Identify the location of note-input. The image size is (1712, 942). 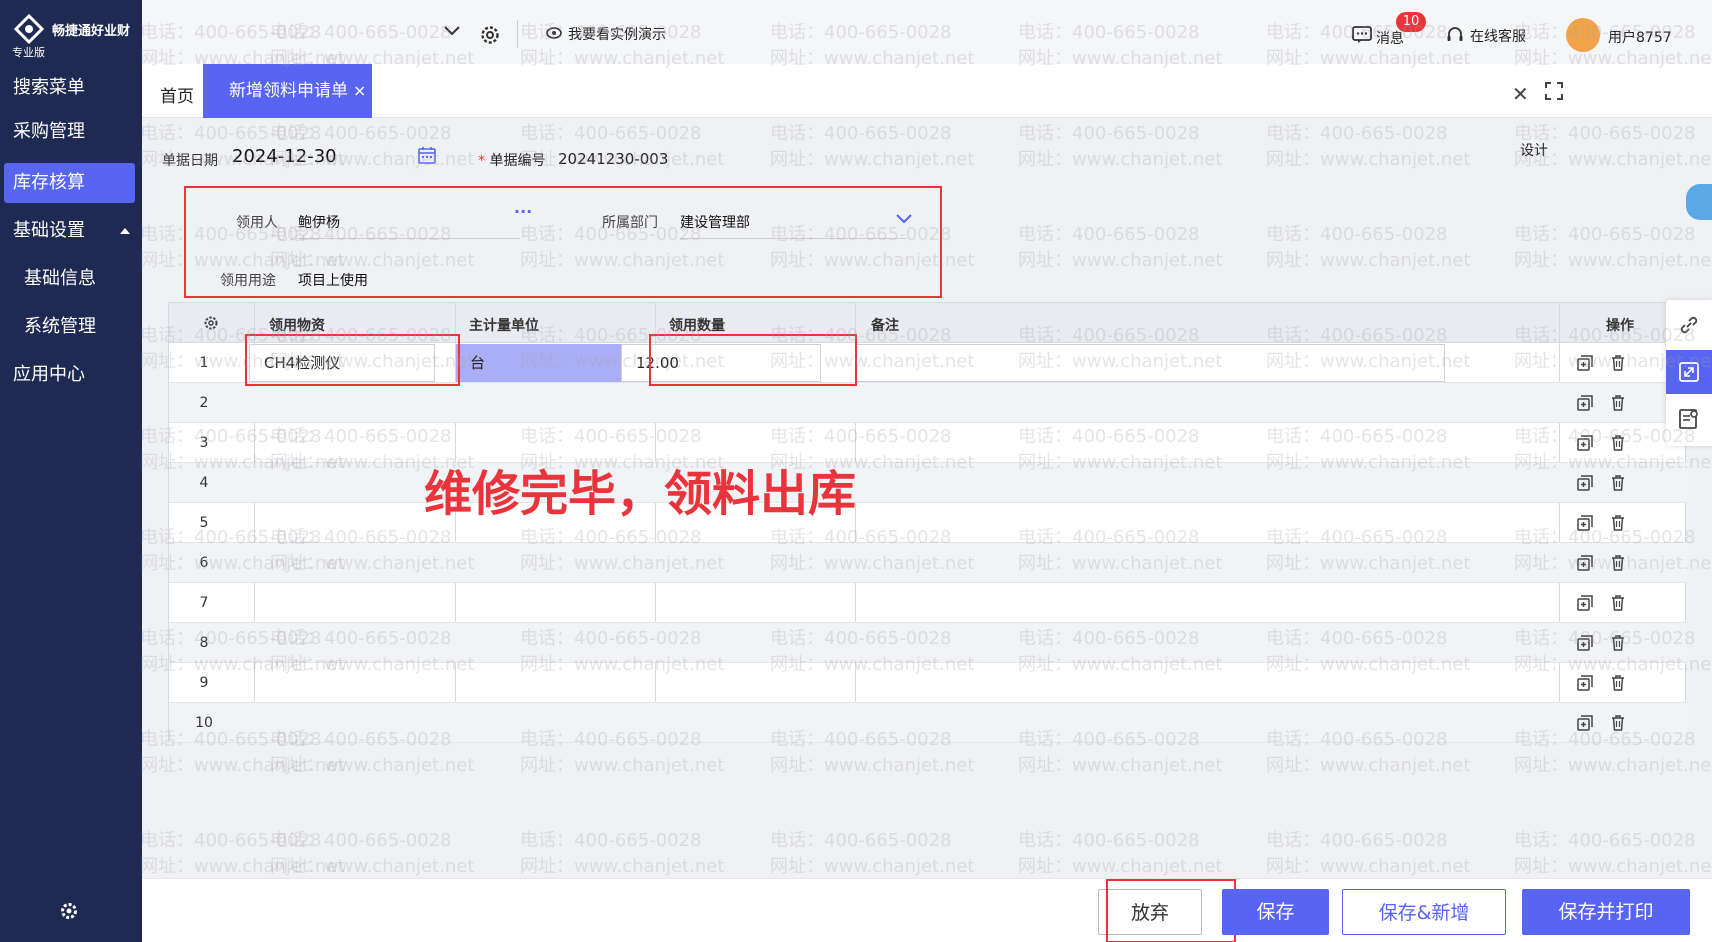
(1150, 363).